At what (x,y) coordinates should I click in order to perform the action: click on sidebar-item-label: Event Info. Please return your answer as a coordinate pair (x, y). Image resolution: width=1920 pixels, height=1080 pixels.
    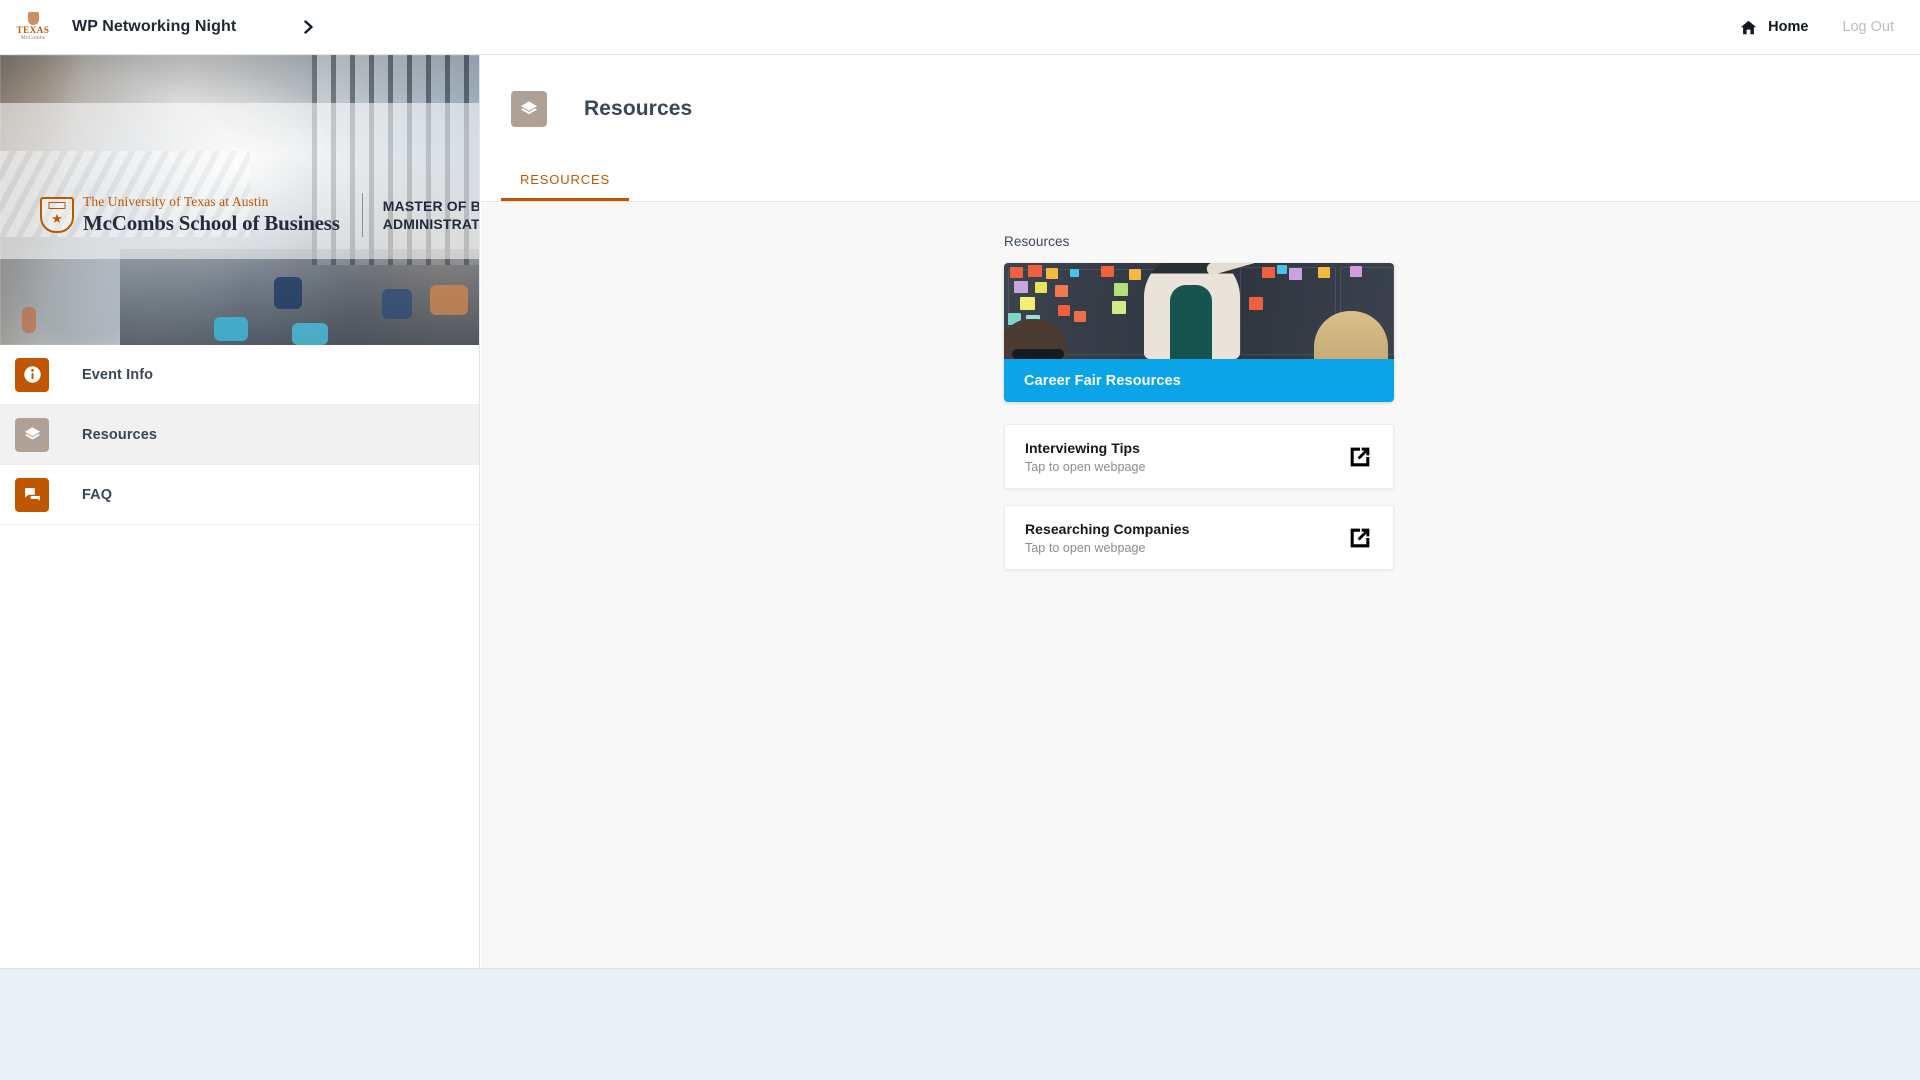
    Looking at the image, I should click on (118, 374).